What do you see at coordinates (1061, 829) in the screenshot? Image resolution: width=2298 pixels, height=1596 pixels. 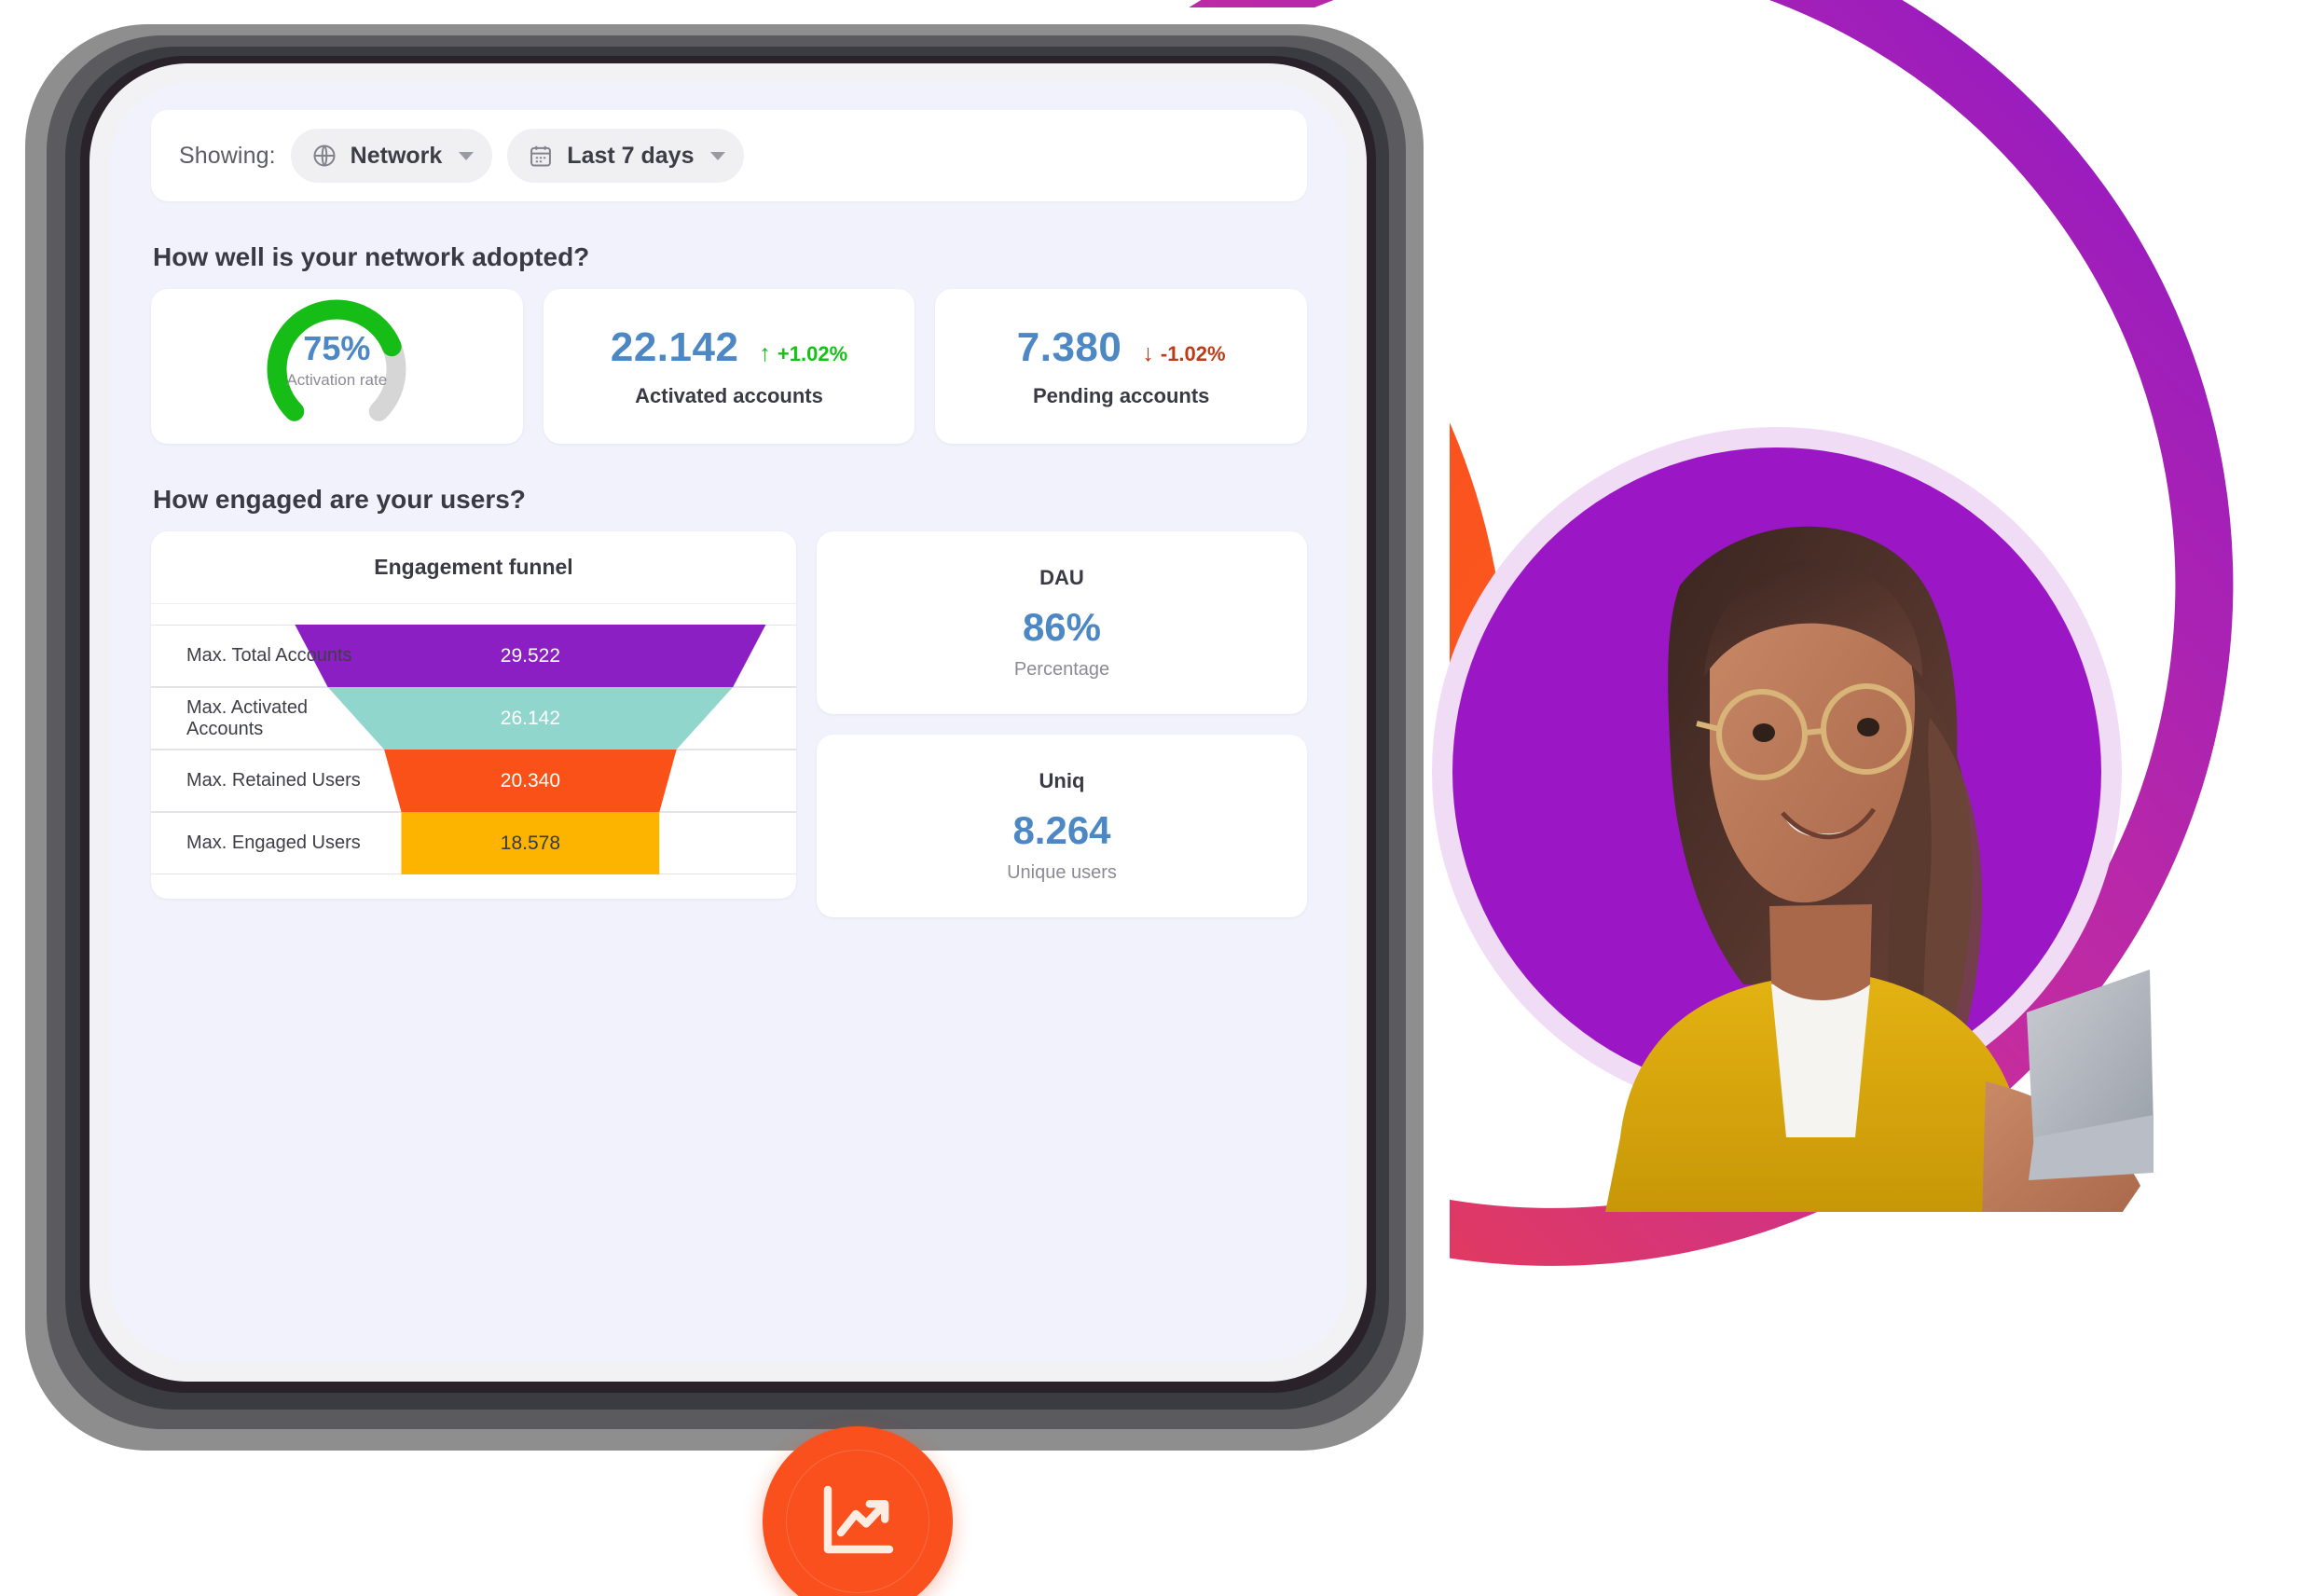 I see `unique-users-card-value: 8.264` at bounding box center [1061, 829].